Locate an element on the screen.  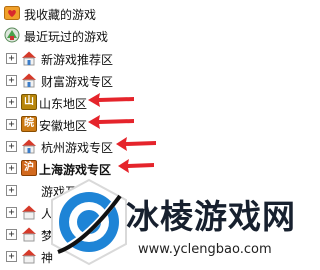
site-logo-icon is located at coordinates (89, 222).